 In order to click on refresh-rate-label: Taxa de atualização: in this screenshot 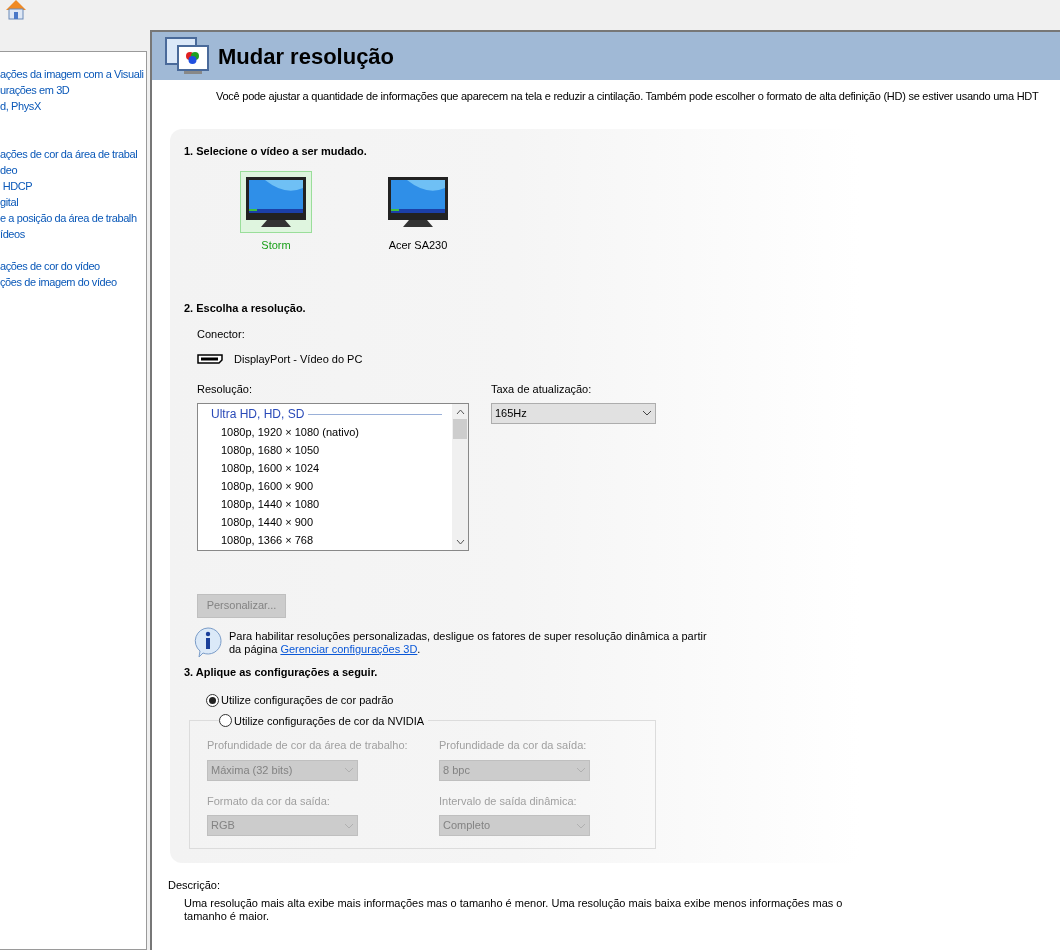, I will do `click(542, 389)`.